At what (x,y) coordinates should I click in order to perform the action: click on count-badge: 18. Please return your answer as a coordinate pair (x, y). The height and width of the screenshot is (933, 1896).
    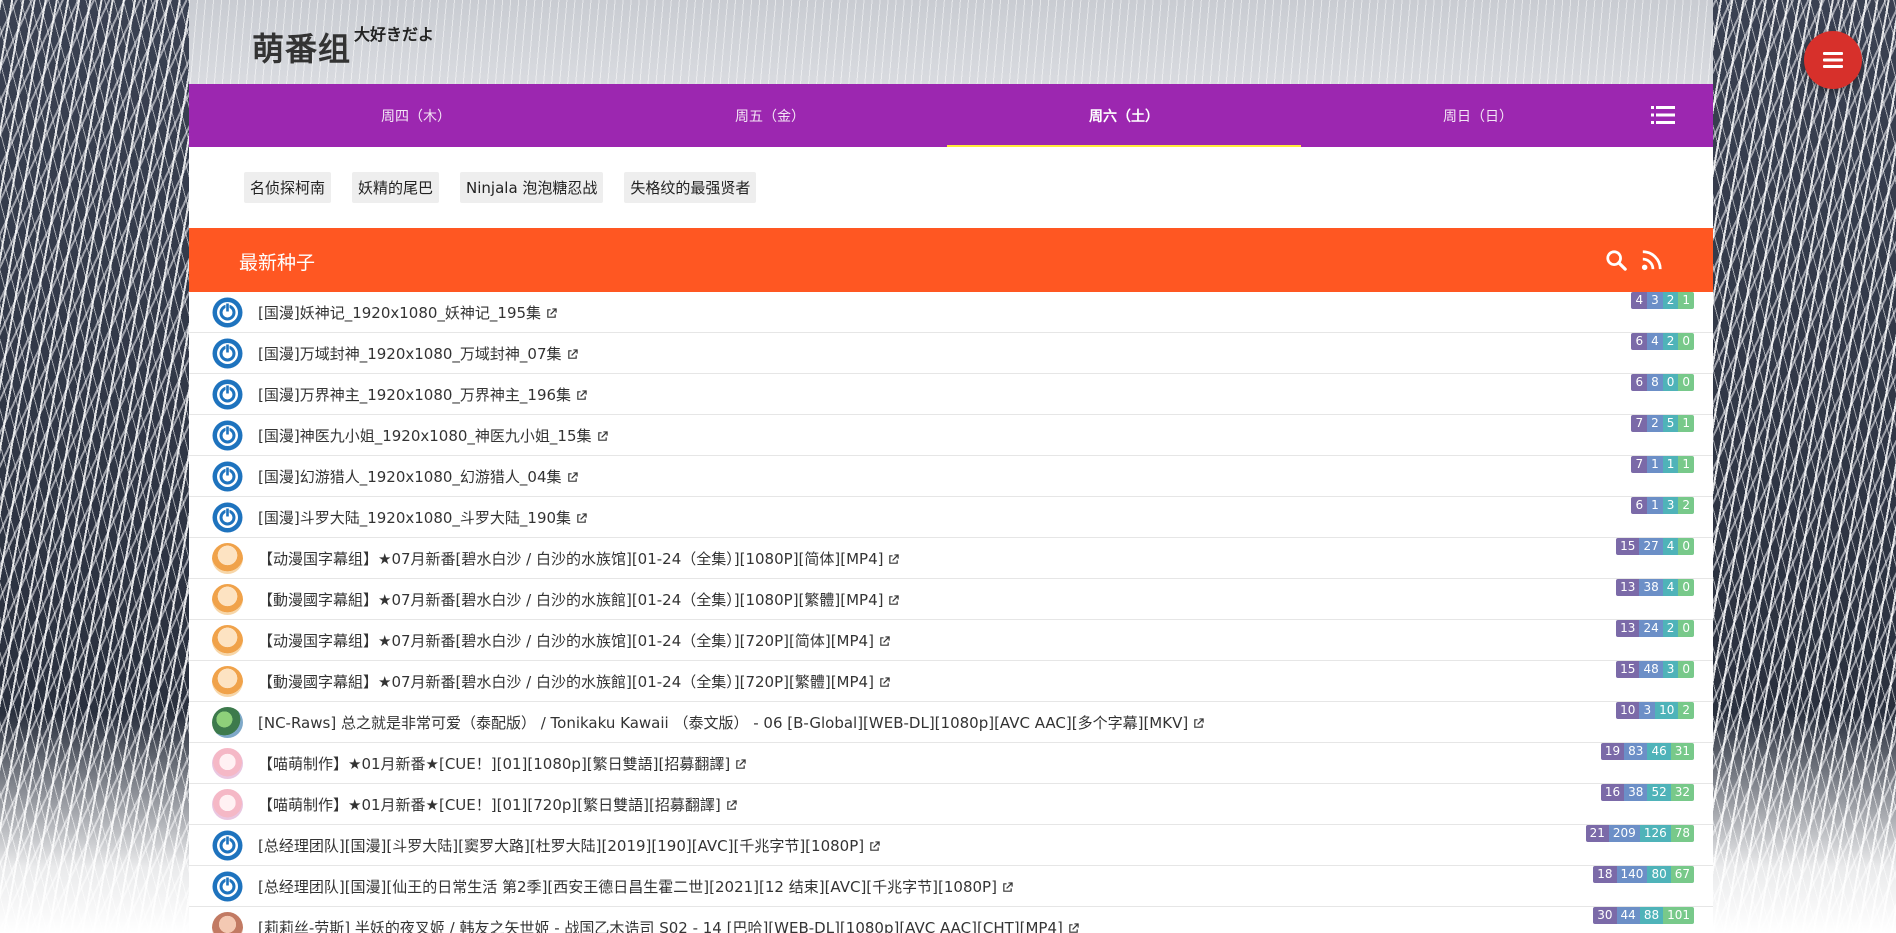
    Looking at the image, I should click on (1605, 874).